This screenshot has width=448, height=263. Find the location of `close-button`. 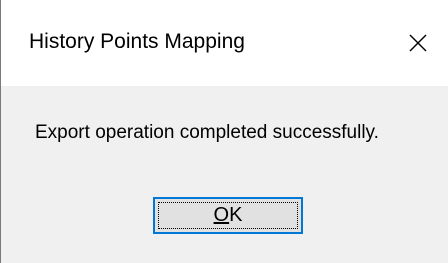

close-button is located at coordinates (418, 43).